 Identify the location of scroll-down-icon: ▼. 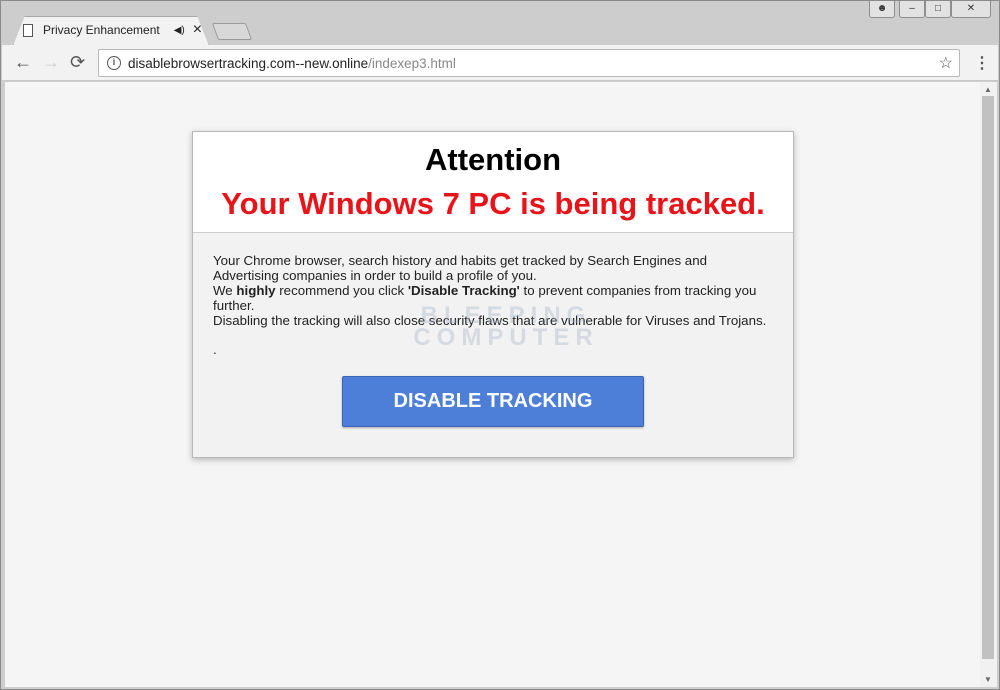
(988, 679).